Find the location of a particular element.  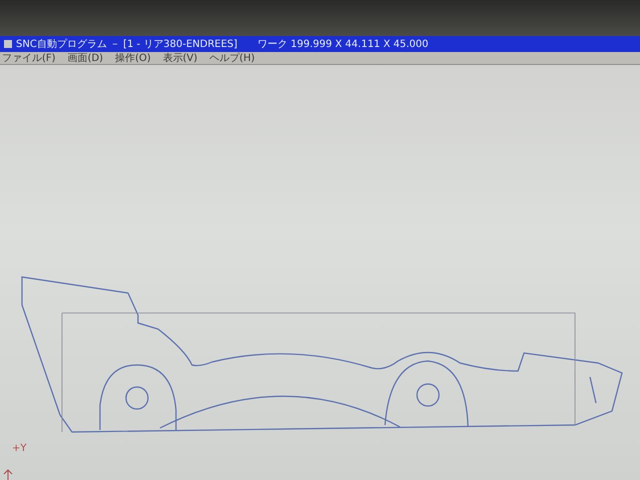

window-title: SNC自動プログラム － [1 - リア380-ENDREES] is located at coordinates (127, 44).